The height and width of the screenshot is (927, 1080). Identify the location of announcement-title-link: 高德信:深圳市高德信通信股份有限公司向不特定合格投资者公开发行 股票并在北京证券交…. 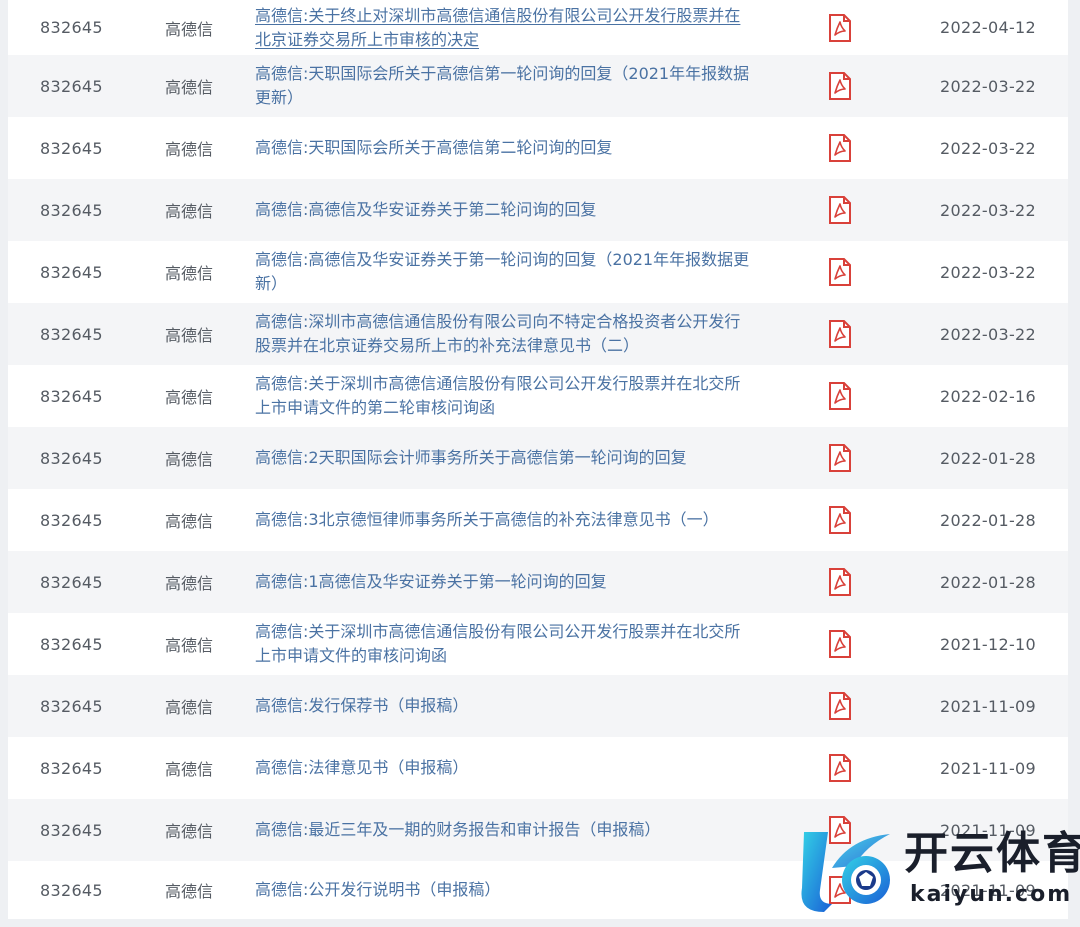
(525, 334).